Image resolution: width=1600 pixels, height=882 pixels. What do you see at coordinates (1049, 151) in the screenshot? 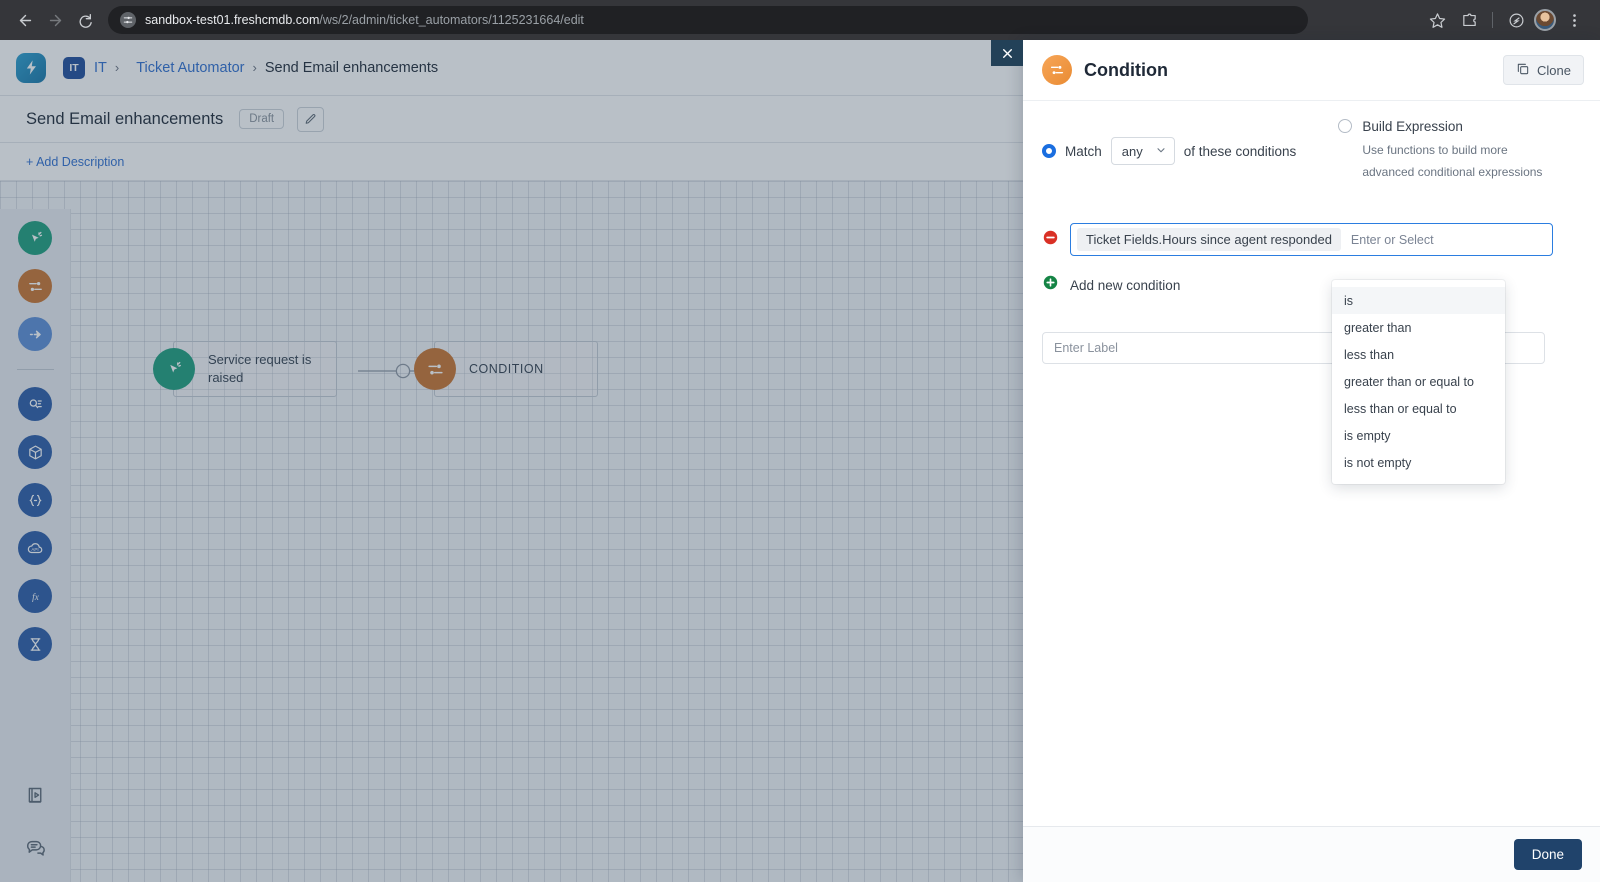
I see `match-radio` at bounding box center [1049, 151].